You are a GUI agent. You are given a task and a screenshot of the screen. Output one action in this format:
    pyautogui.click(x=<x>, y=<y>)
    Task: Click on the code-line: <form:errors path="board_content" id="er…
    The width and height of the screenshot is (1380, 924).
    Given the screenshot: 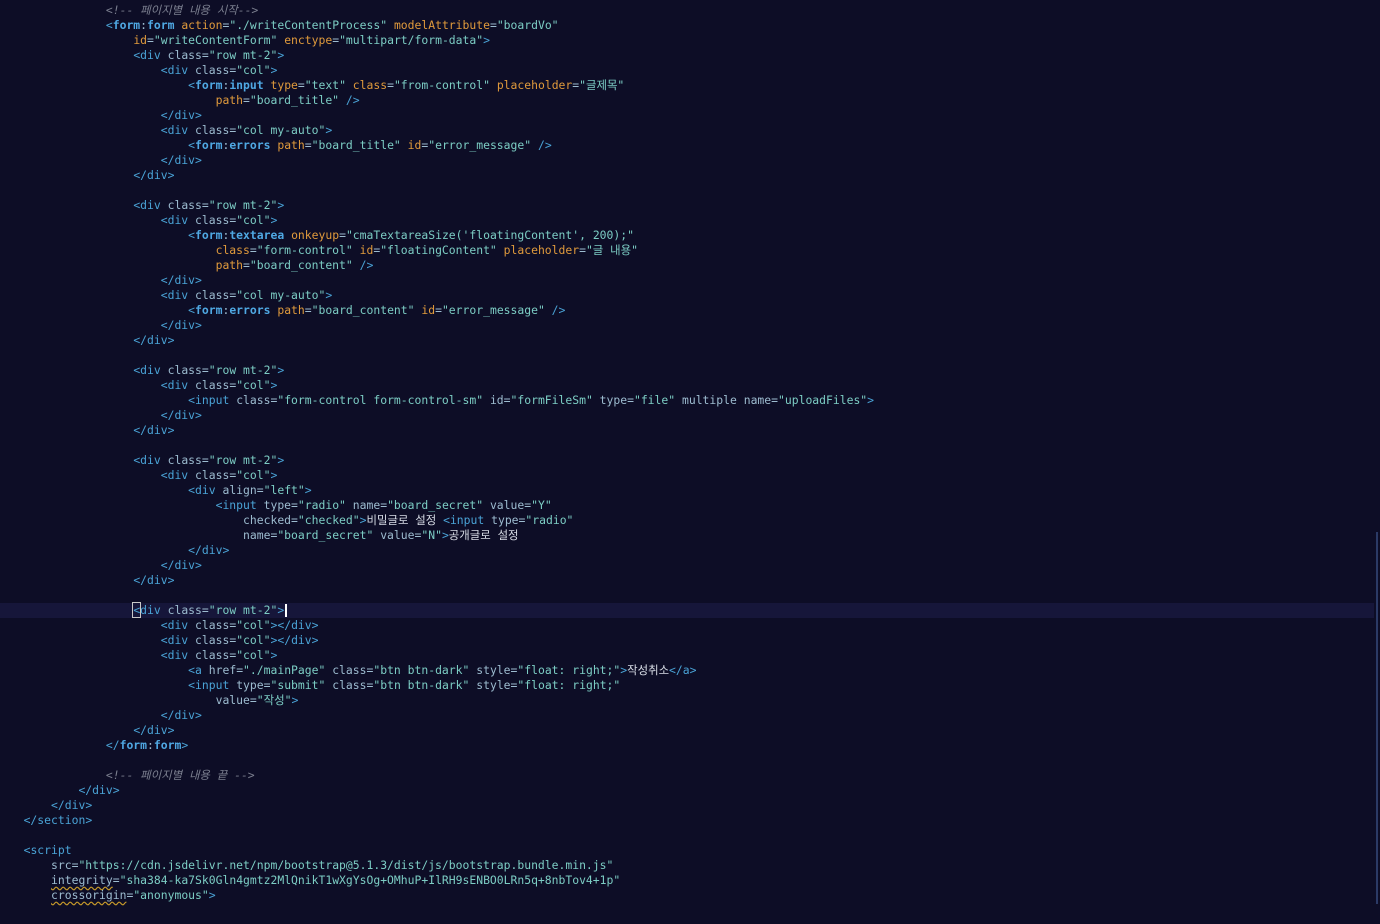 What is the action you would take?
    pyautogui.click(x=687, y=310)
    